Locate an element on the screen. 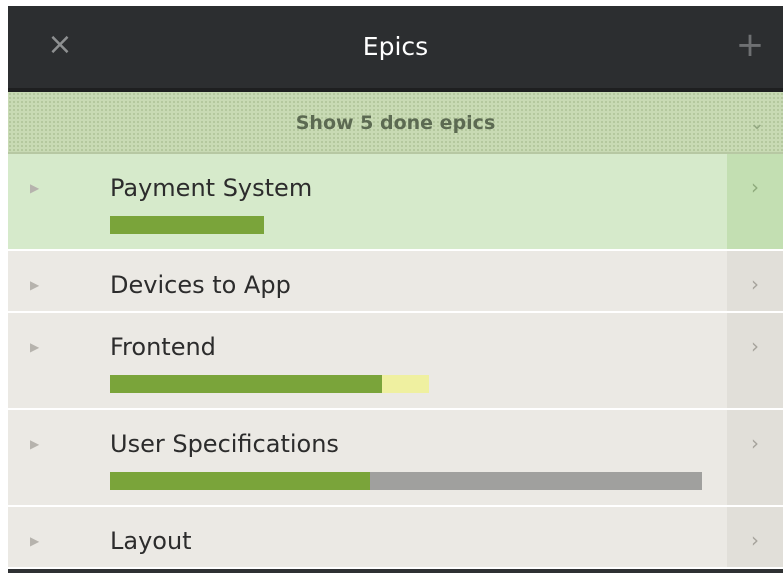  panel-header: × Epics + is located at coordinates (395, 49).